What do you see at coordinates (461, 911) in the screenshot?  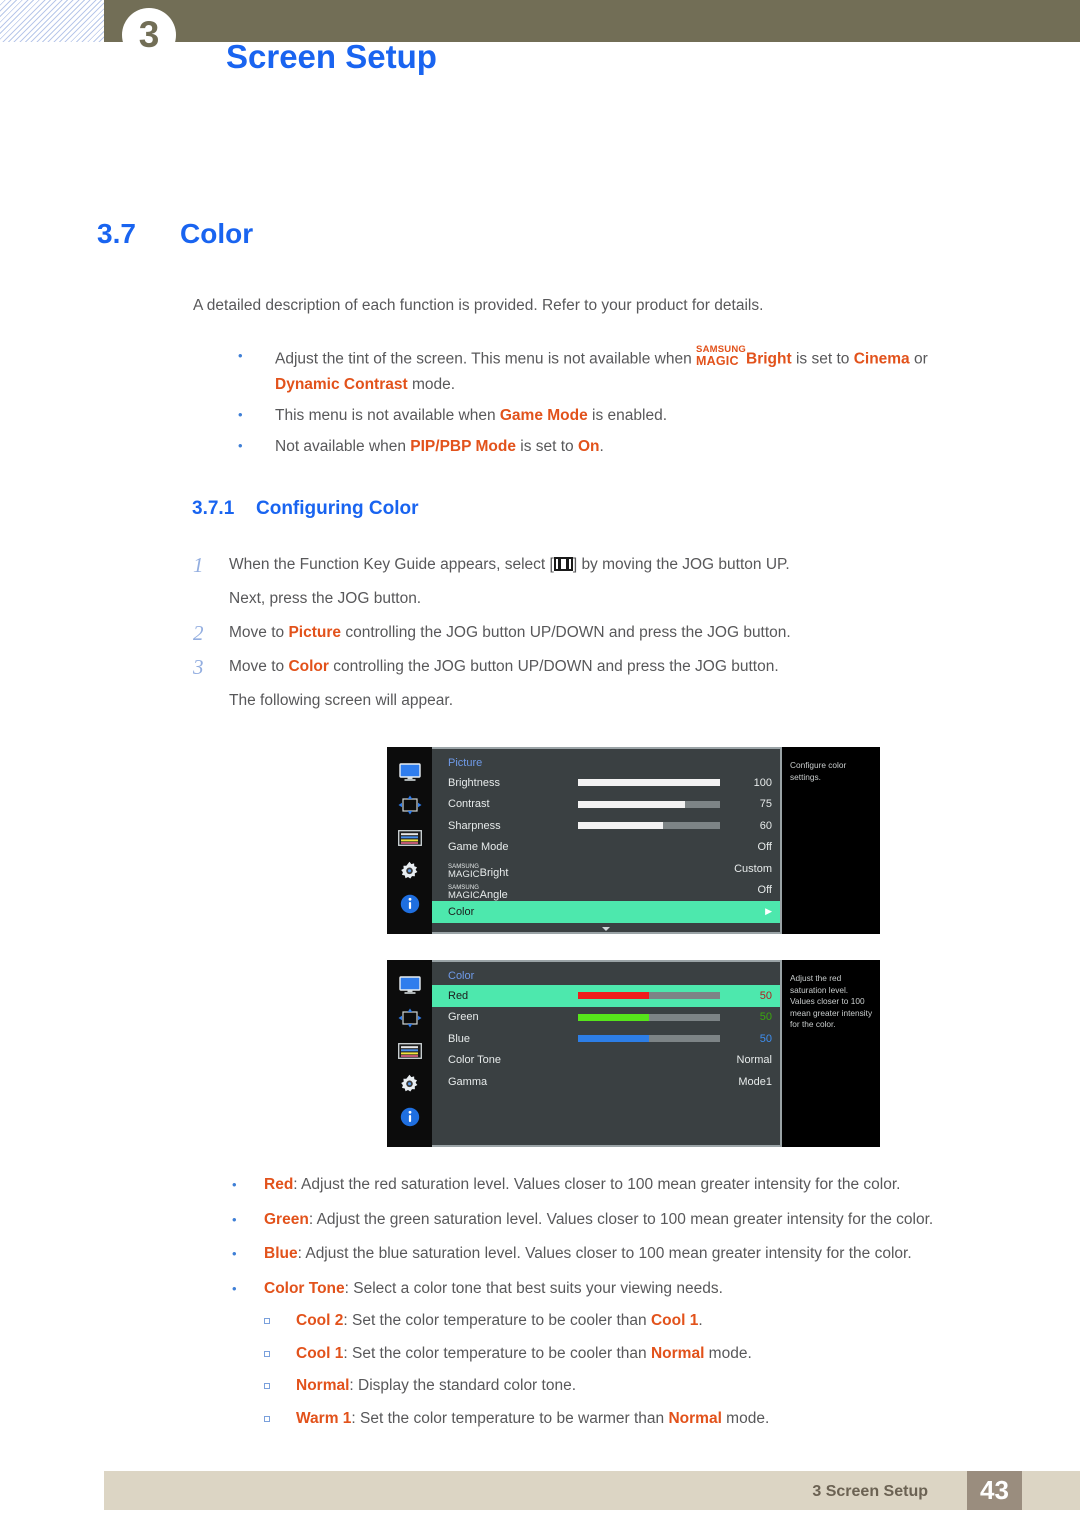 I see `osd-row-label: Color` at bounding box center [461, 911].